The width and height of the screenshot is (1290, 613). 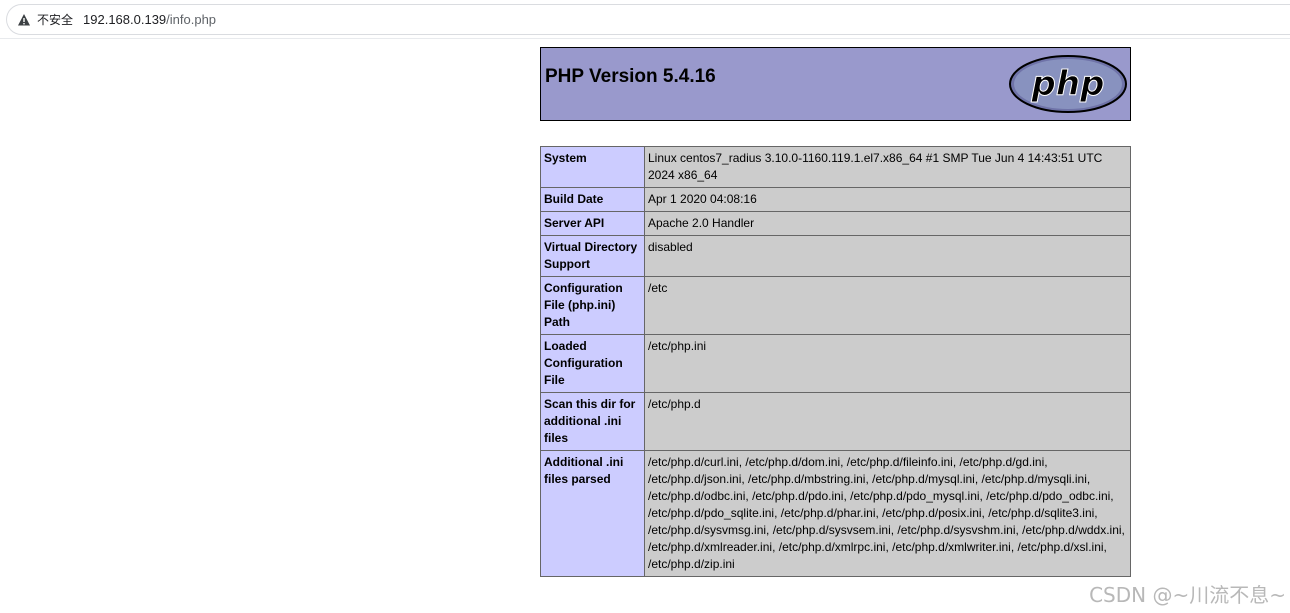 I want to click on watermark: CSDN @~川流不息~, so click(x=1187, y=595).